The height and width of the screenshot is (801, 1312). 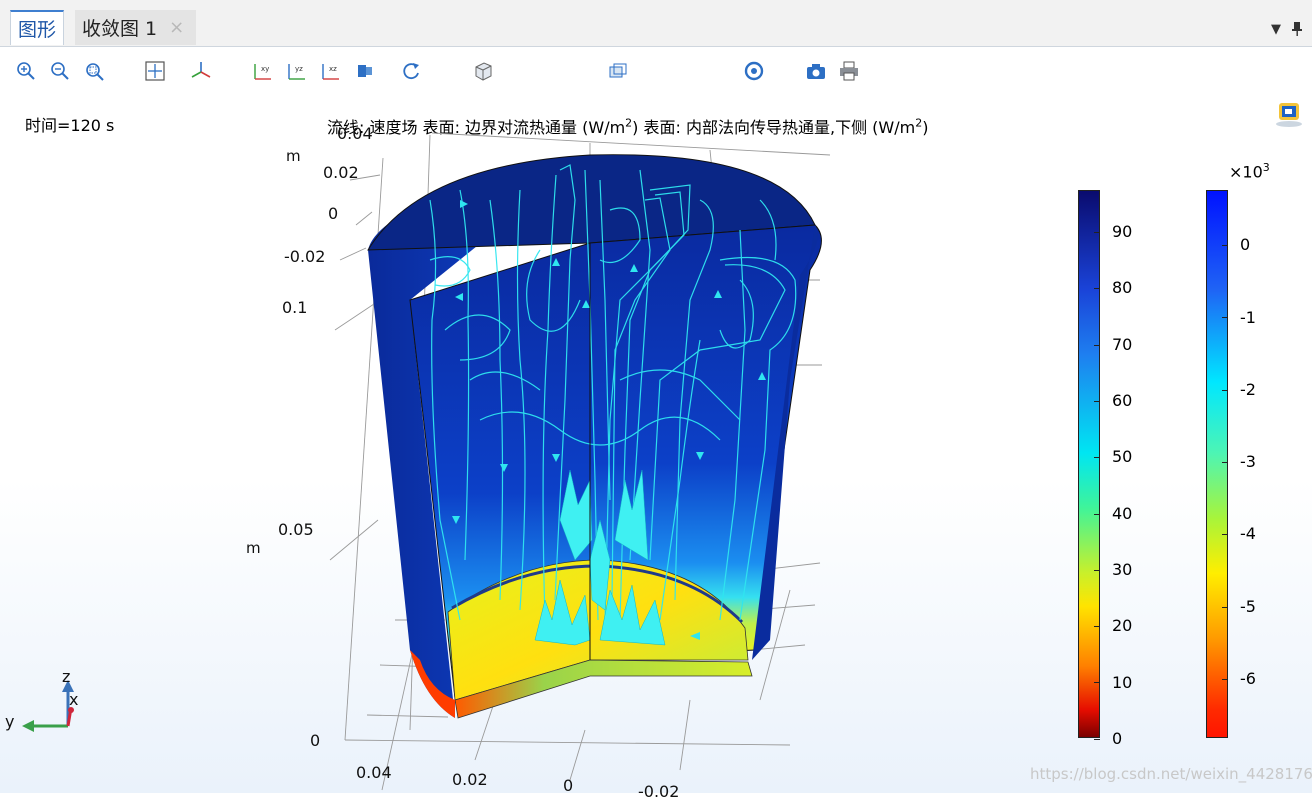 What do you see at coordinates (296, 529) in the screenshot?
I see `z-tick-0-05: 0.05` at bounding box center [296, 529].